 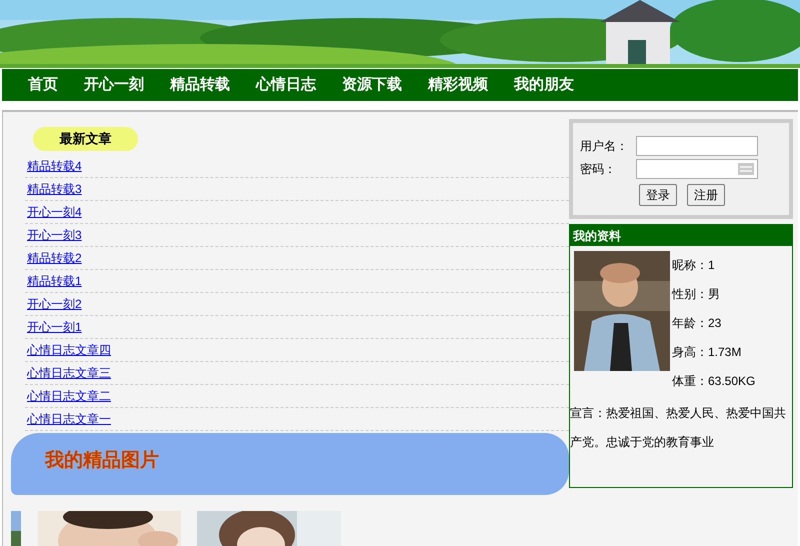 What do you see at coordinates (200, 85) in the screenshot?
I see `nav-link: 精品转载` at bounding box center [200, 85].